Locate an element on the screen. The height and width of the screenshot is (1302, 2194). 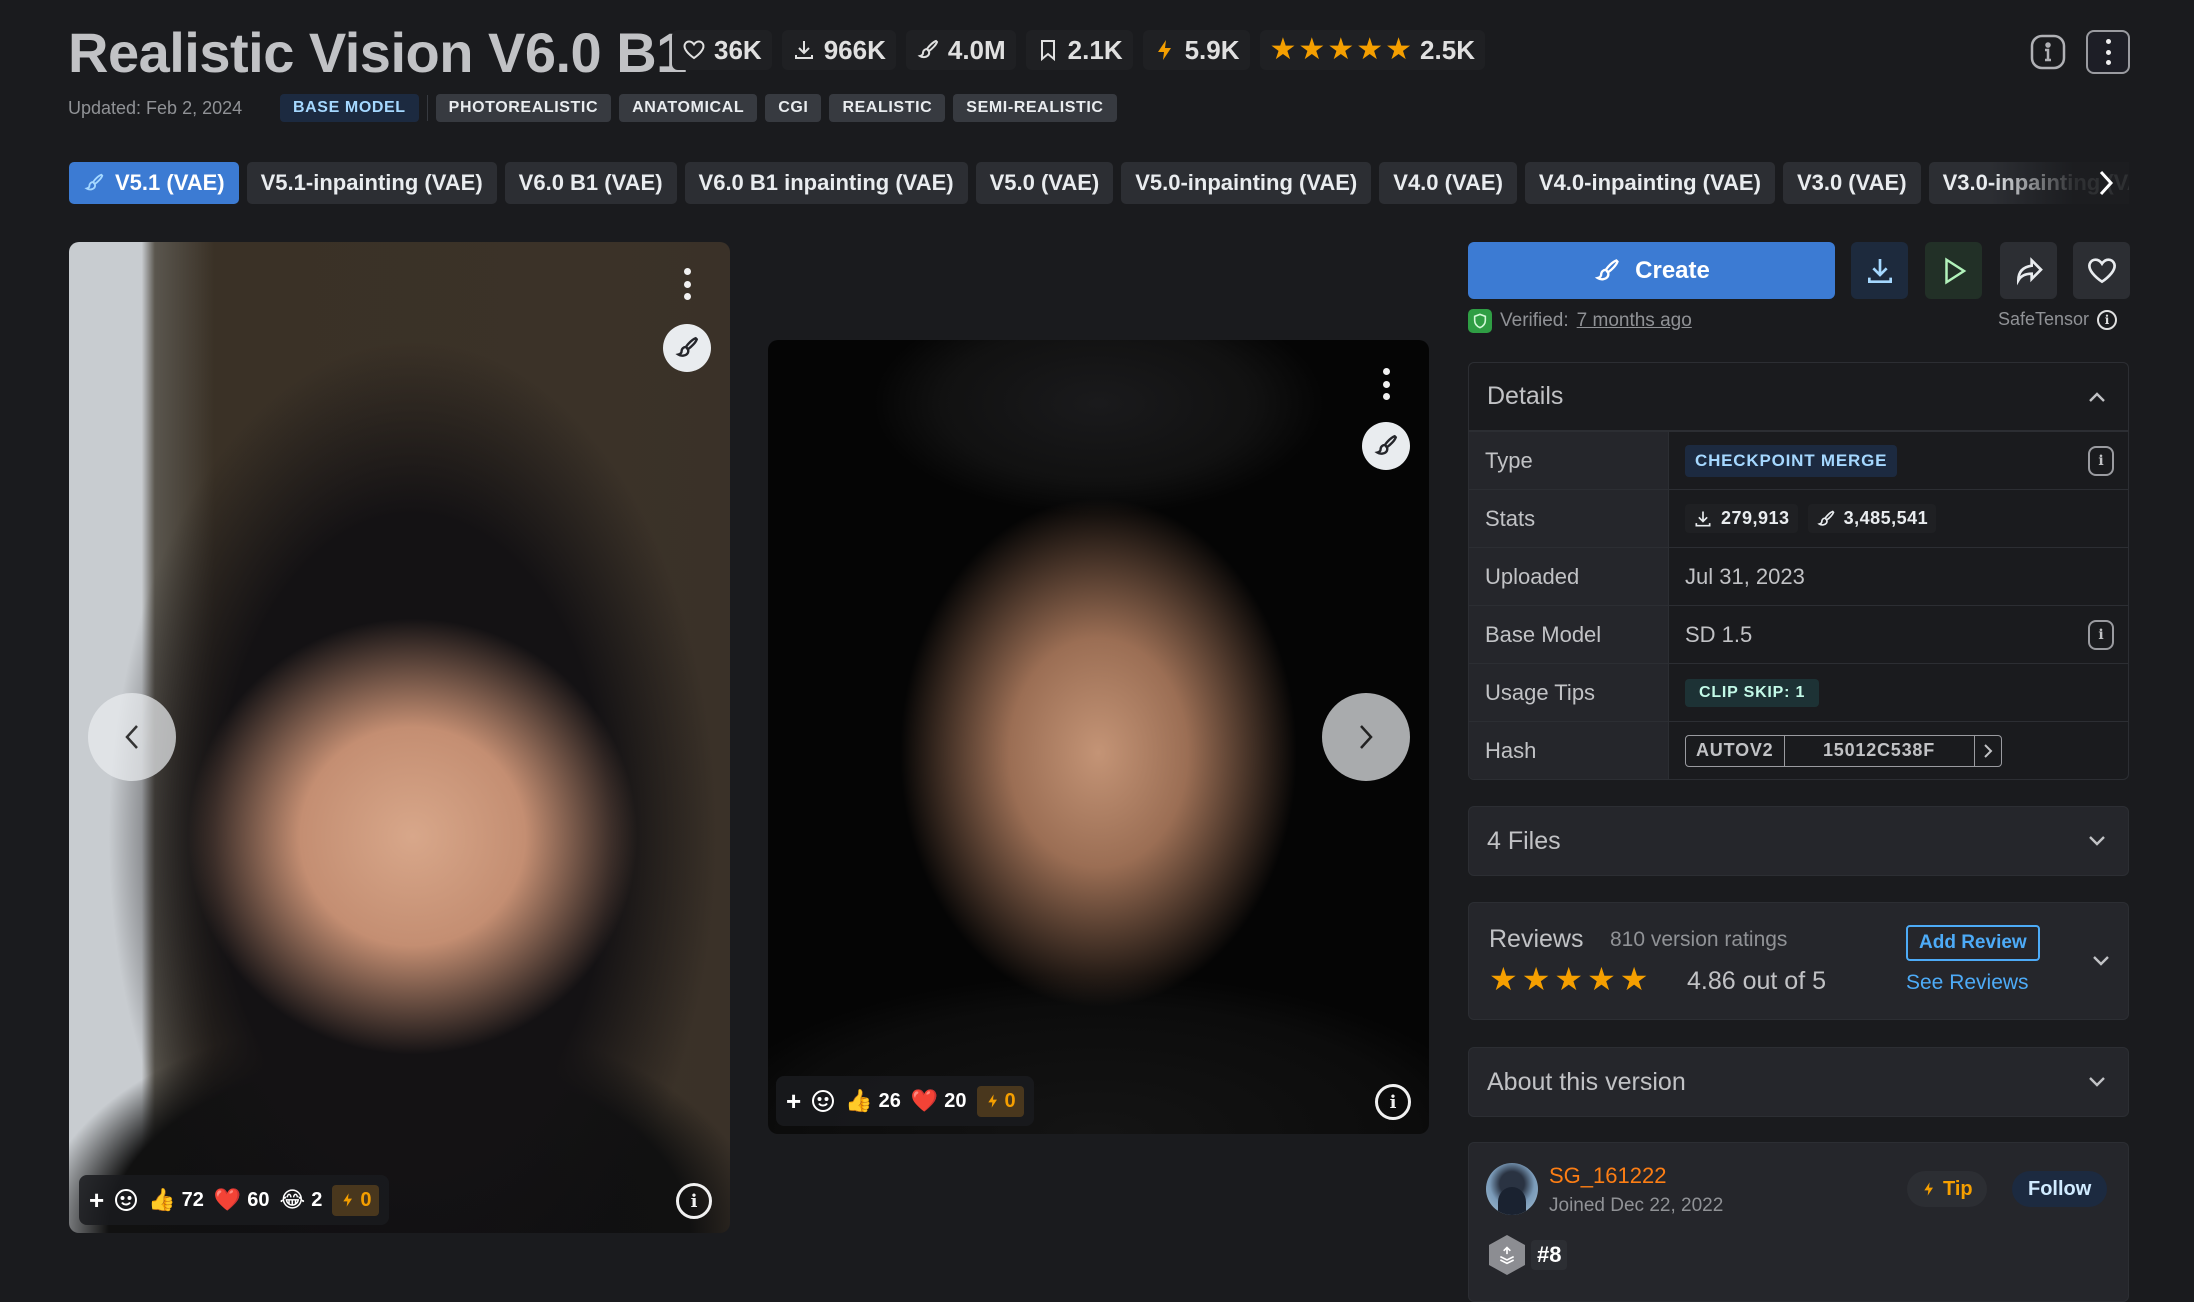
see-reviews-link: See Reviews is located at coordinates (1967, 983).